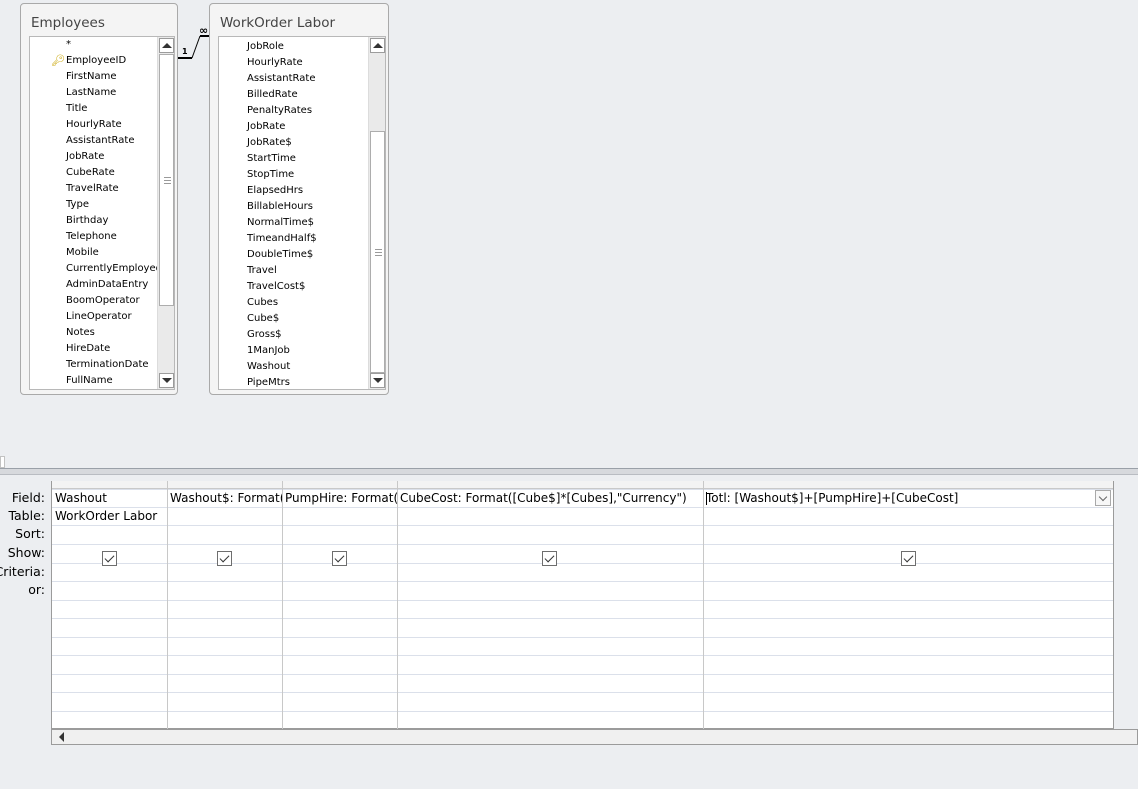  What do you see at coordinates (87, 221) in the screenshot?
I see `field-item: Birthday` at bounding box center [87, 221].